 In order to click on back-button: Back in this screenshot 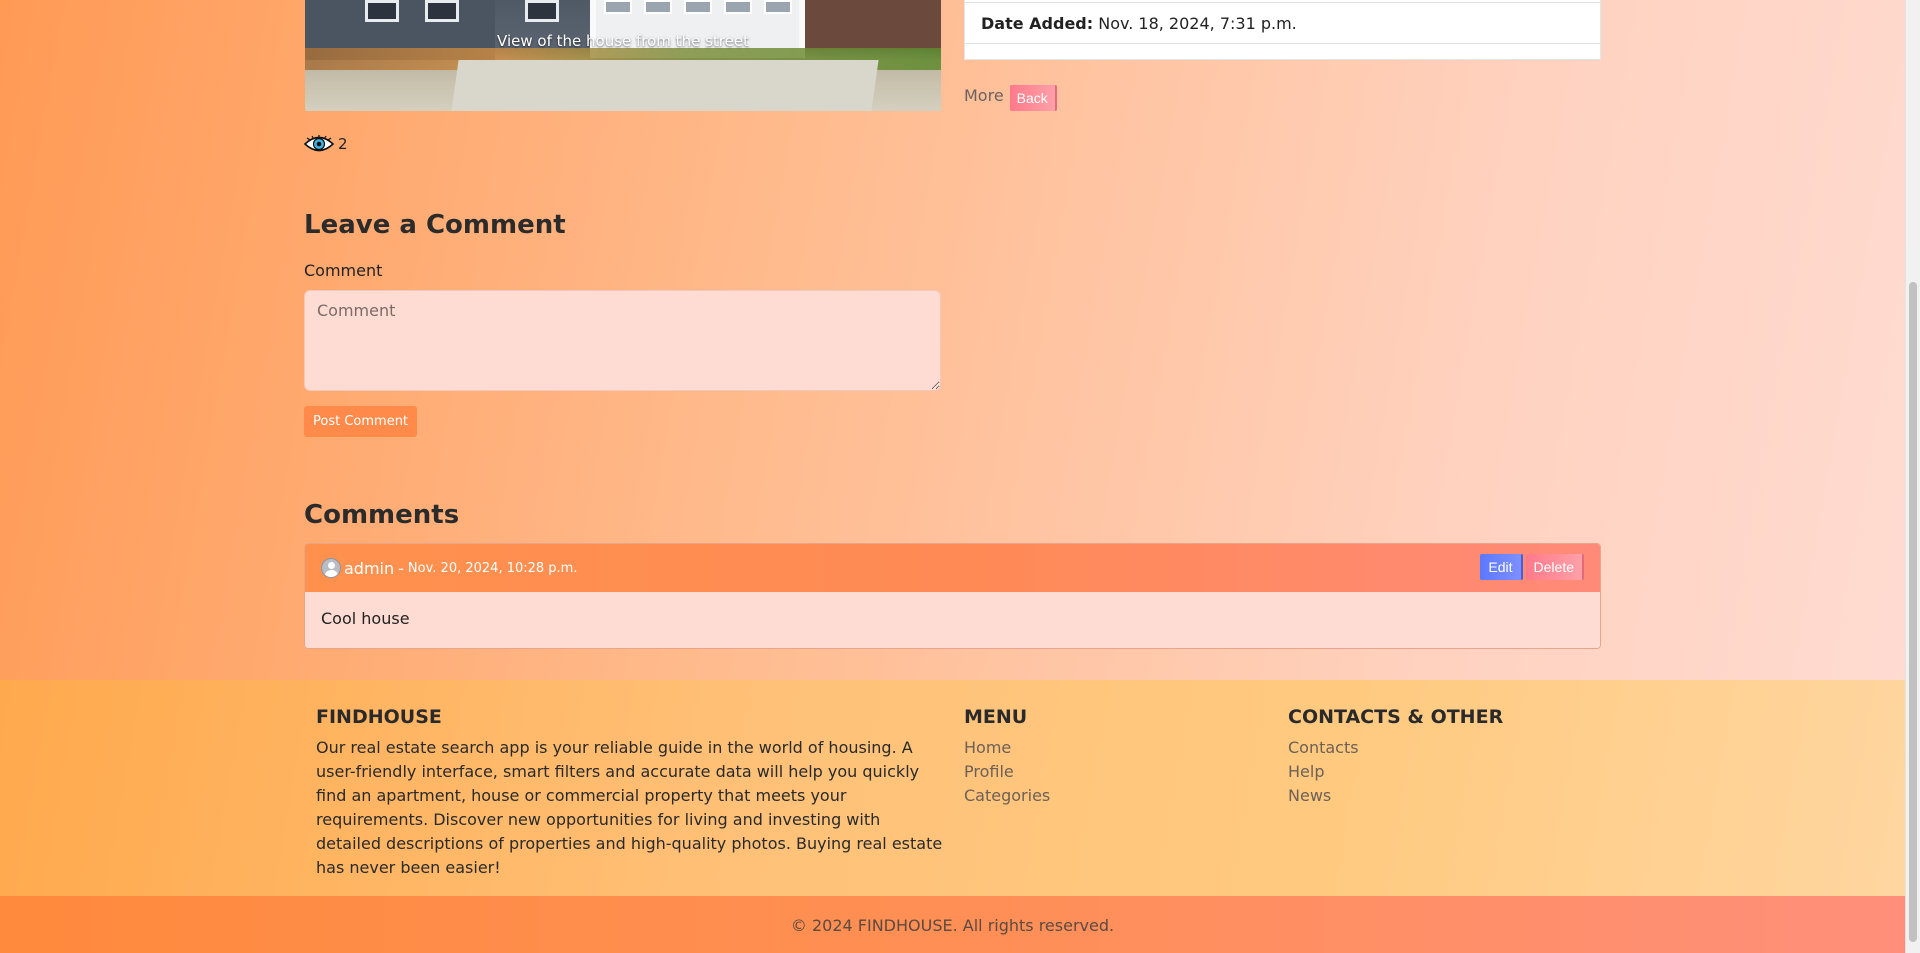, I will do `click(1033, 98)`.